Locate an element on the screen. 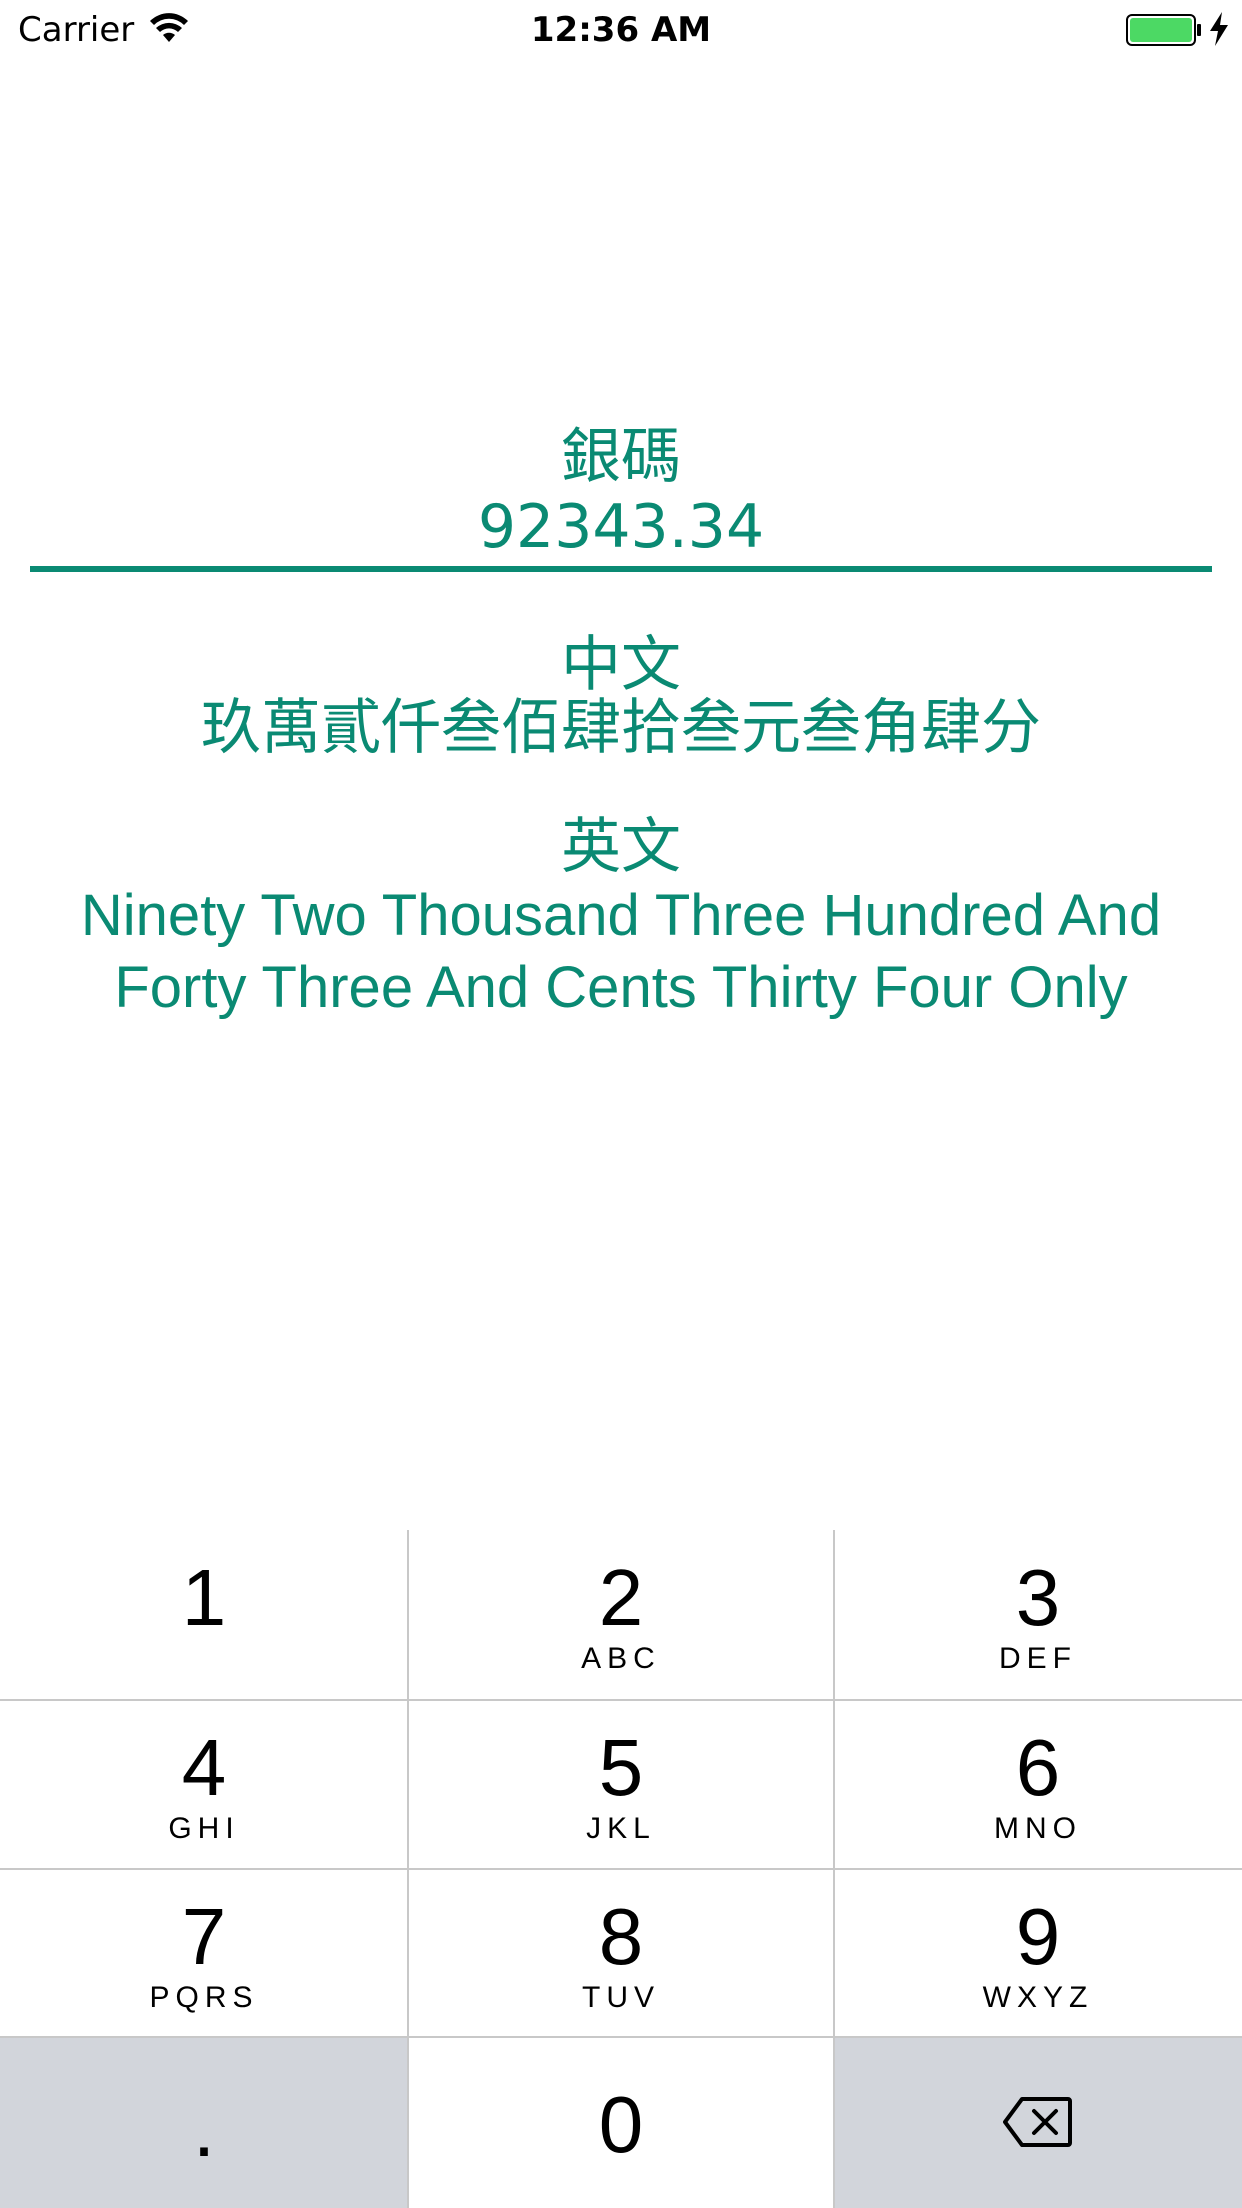 This screenshot has height=2208, width=1242. key-2: 2 ABC is located at coordinates (621, 1615).